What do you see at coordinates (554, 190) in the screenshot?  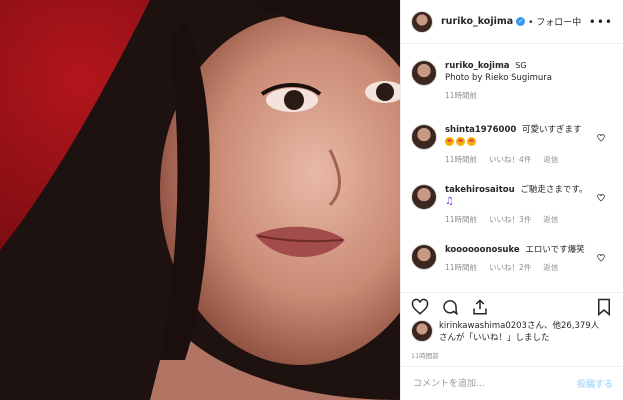 I see `comment-text: ご馳走さまです。` at bounding box center [554, 190].